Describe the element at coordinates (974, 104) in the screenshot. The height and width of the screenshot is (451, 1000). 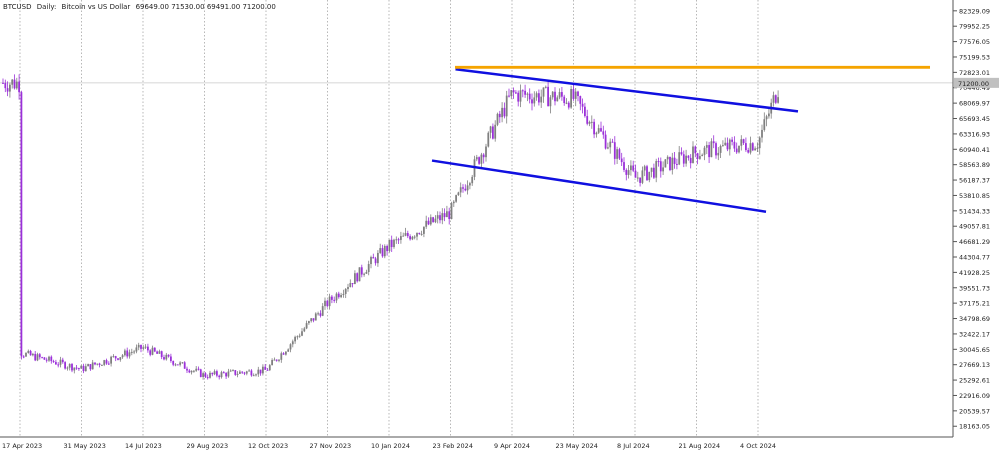
I see `y-tick-label: 68069.97` at that location.